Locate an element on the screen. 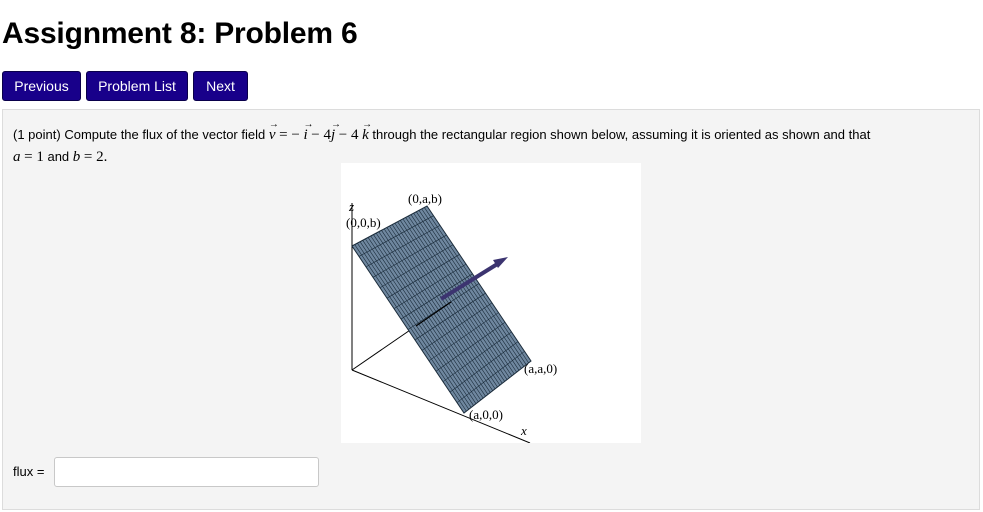  problem-text-before: Compute the flux of the vector field is located at coordinates (165, 134).